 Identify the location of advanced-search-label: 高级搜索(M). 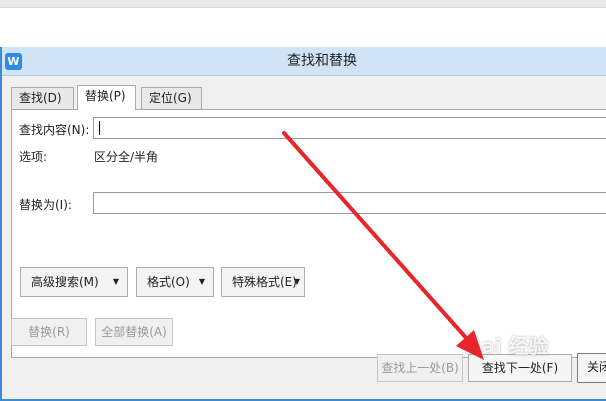
(65, 282).